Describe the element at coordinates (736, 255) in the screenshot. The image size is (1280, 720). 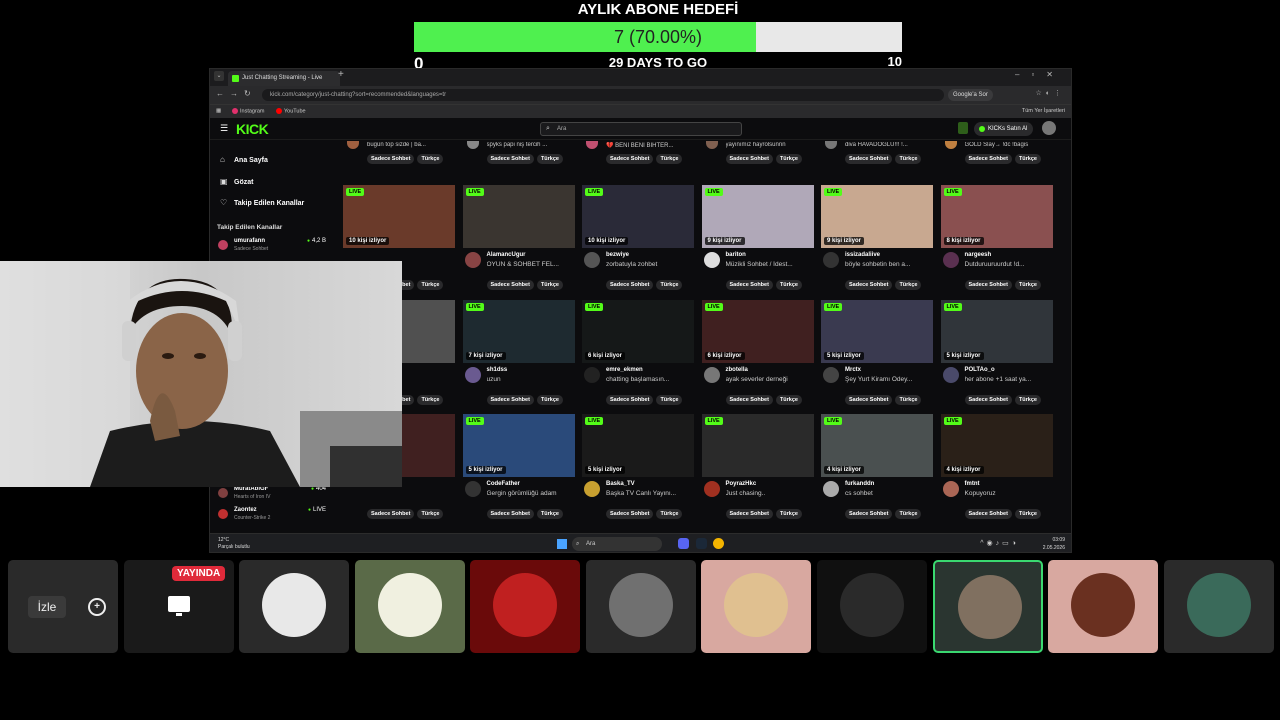
I see `channel-name: bariton` at that location.